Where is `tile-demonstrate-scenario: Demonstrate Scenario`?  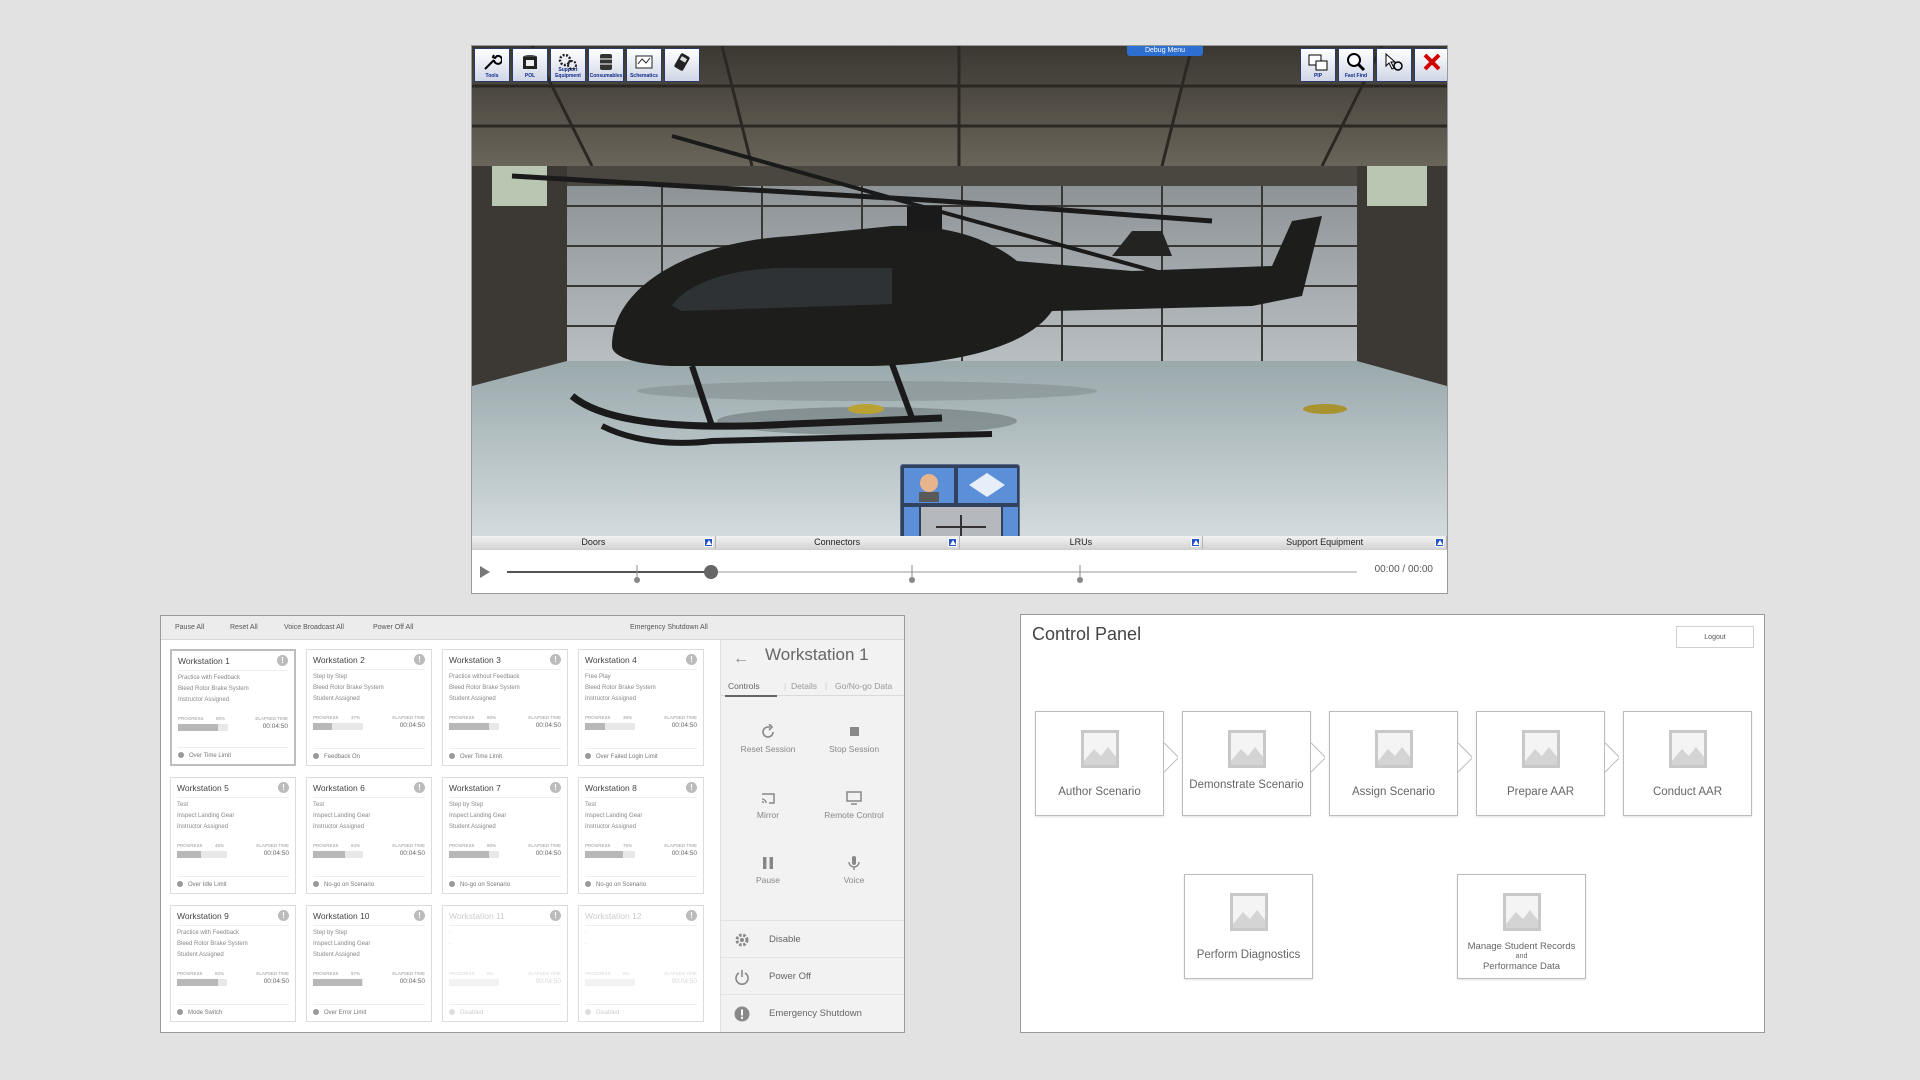 tile-demonstrate-scenario: Demonstrate Scenario is located at coordinates (1246, 763).